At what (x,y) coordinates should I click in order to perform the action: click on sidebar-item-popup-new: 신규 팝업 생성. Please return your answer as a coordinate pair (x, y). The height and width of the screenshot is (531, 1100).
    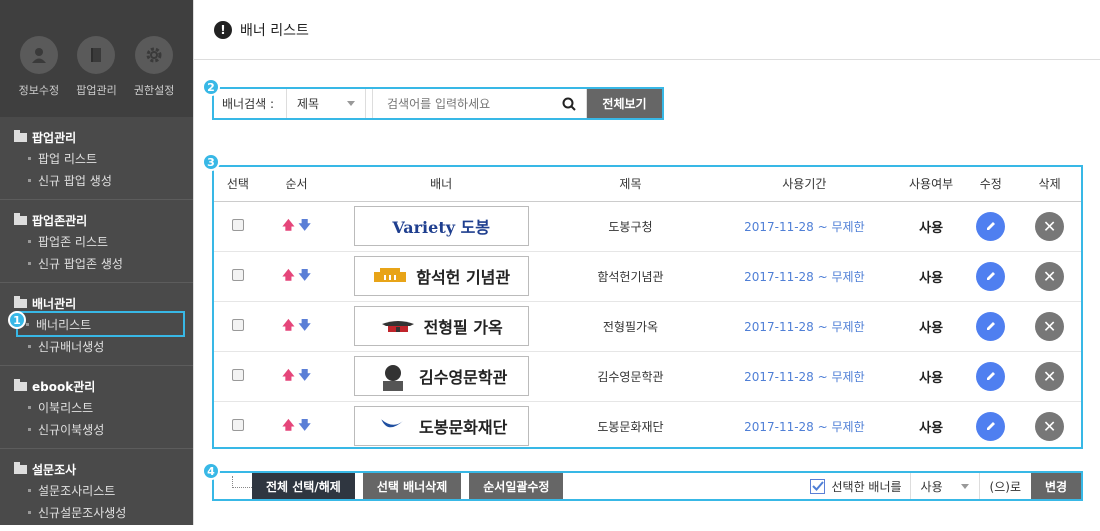
    Looking at the image, I should click on (96, 180).